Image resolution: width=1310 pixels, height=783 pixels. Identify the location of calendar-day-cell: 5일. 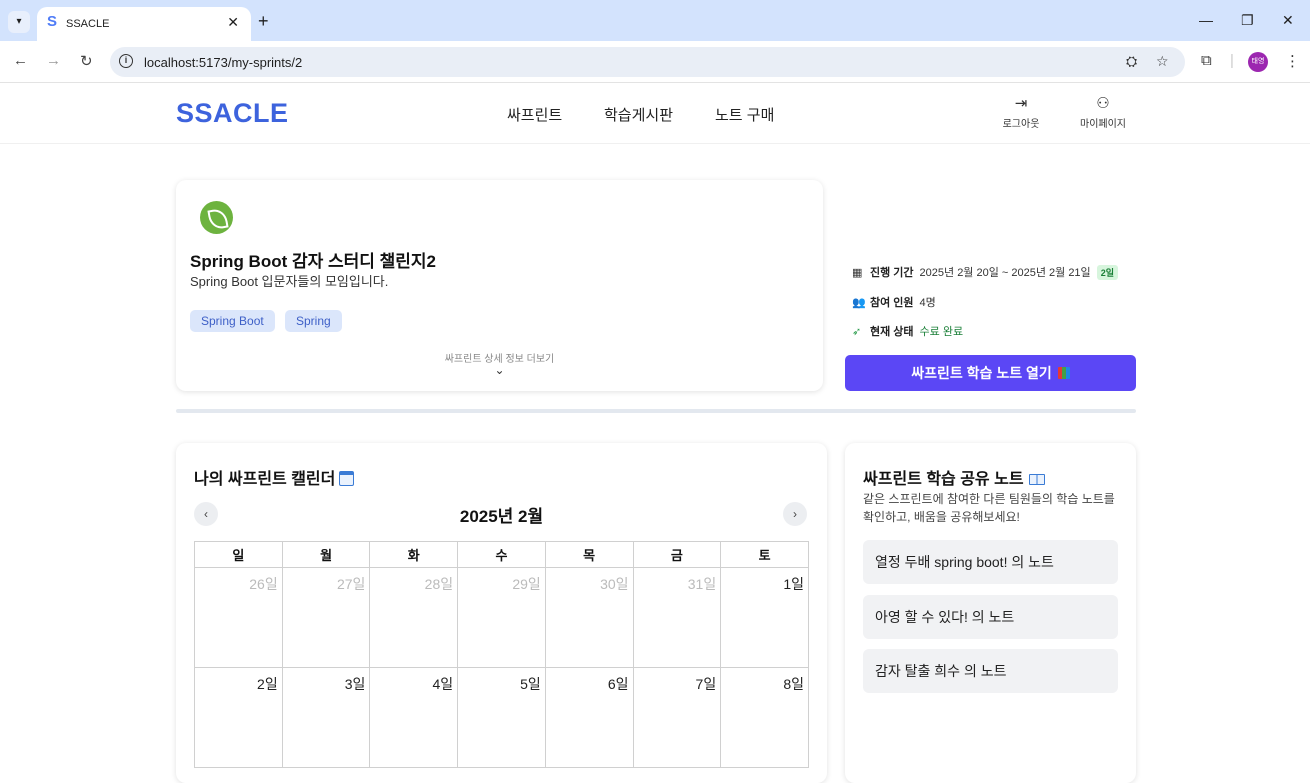
(501, 717).